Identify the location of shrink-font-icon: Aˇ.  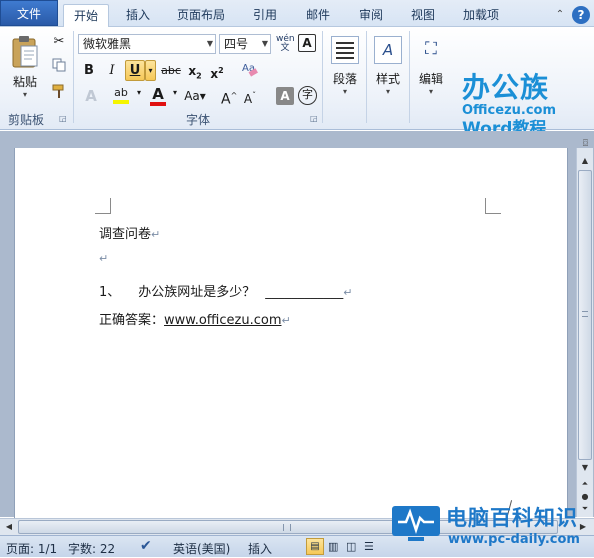
(250, 96).